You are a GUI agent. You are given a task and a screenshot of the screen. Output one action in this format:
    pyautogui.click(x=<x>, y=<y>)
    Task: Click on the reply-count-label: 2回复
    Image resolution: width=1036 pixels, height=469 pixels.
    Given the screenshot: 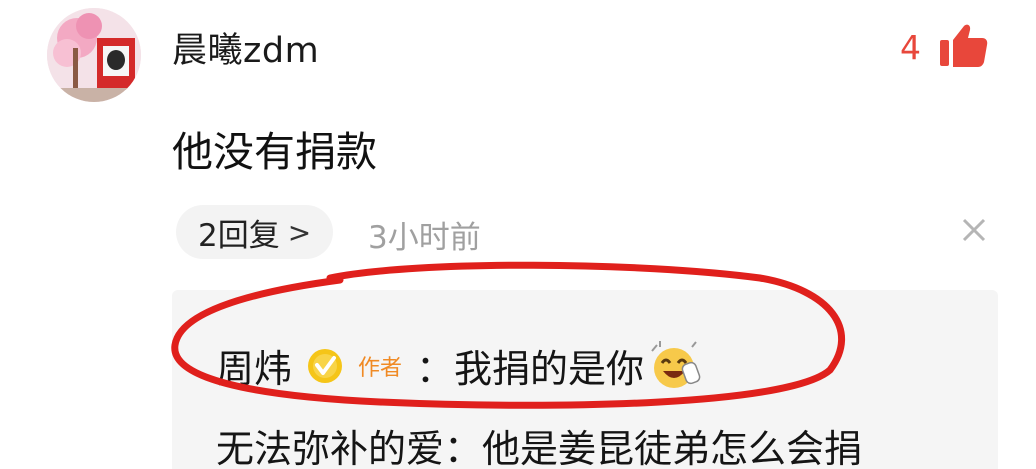 What is the action you would take?
    pyautogui.click(x=239, y=235)
    